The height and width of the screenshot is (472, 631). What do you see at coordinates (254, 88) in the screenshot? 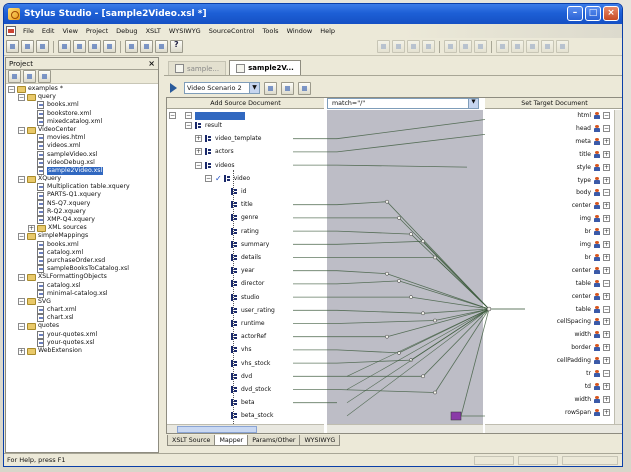
I see `chevron-down-icon: ▼` at bounding box center [254, 88].